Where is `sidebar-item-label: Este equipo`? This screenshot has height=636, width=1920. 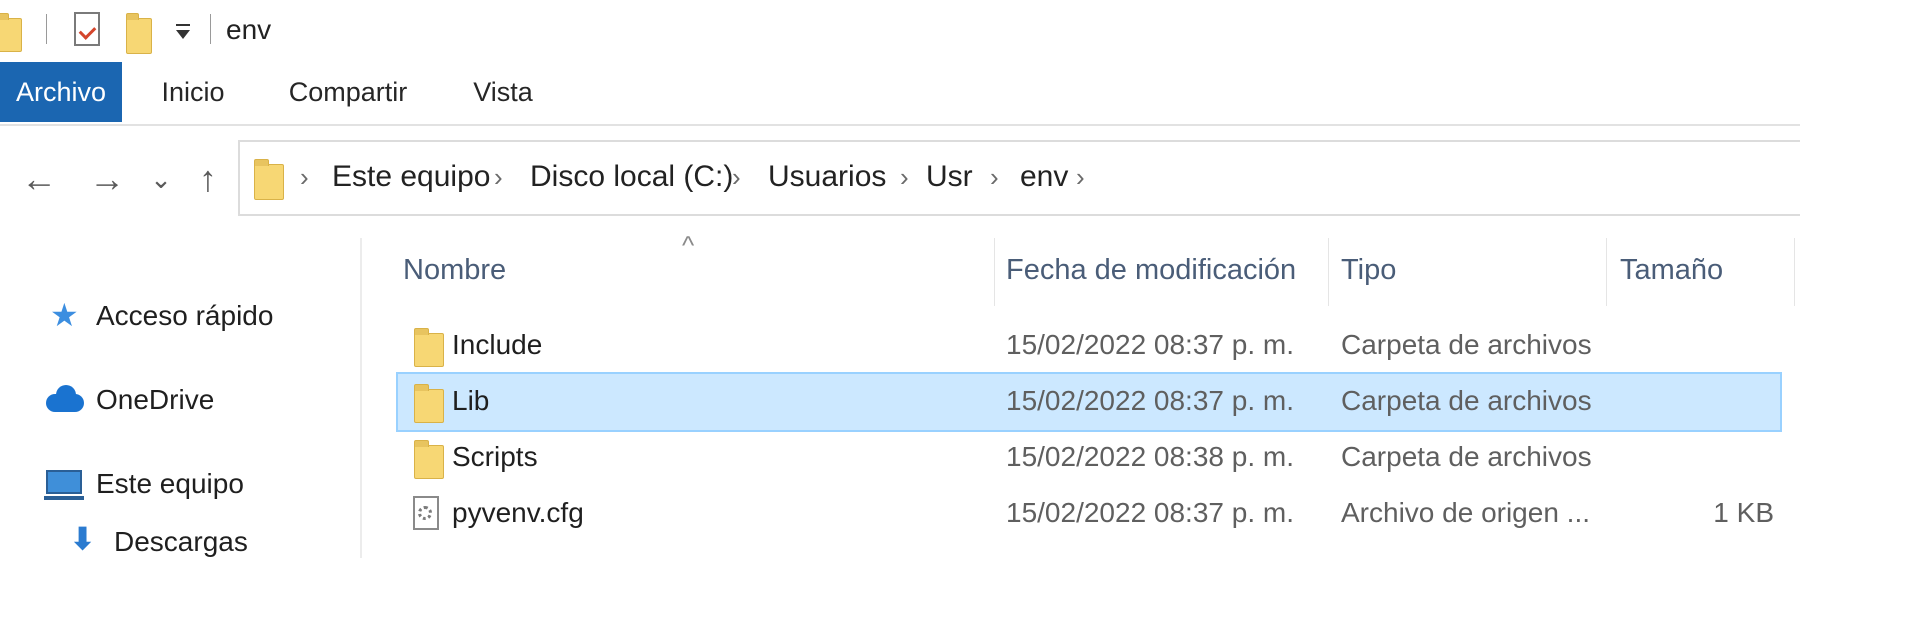
sidebar-item-label: Este equipo is located at coordinates (170, 483).